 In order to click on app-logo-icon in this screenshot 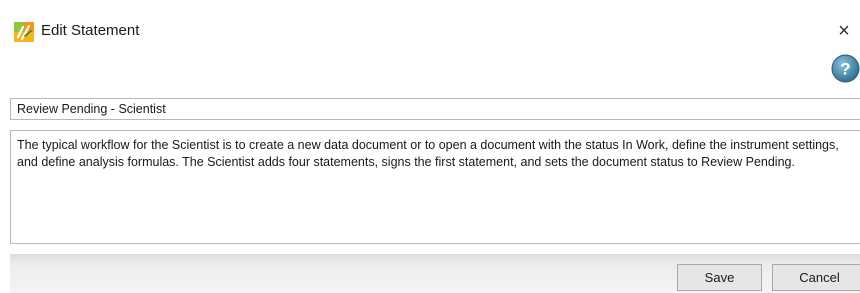, I will do `click(24, 32)`.